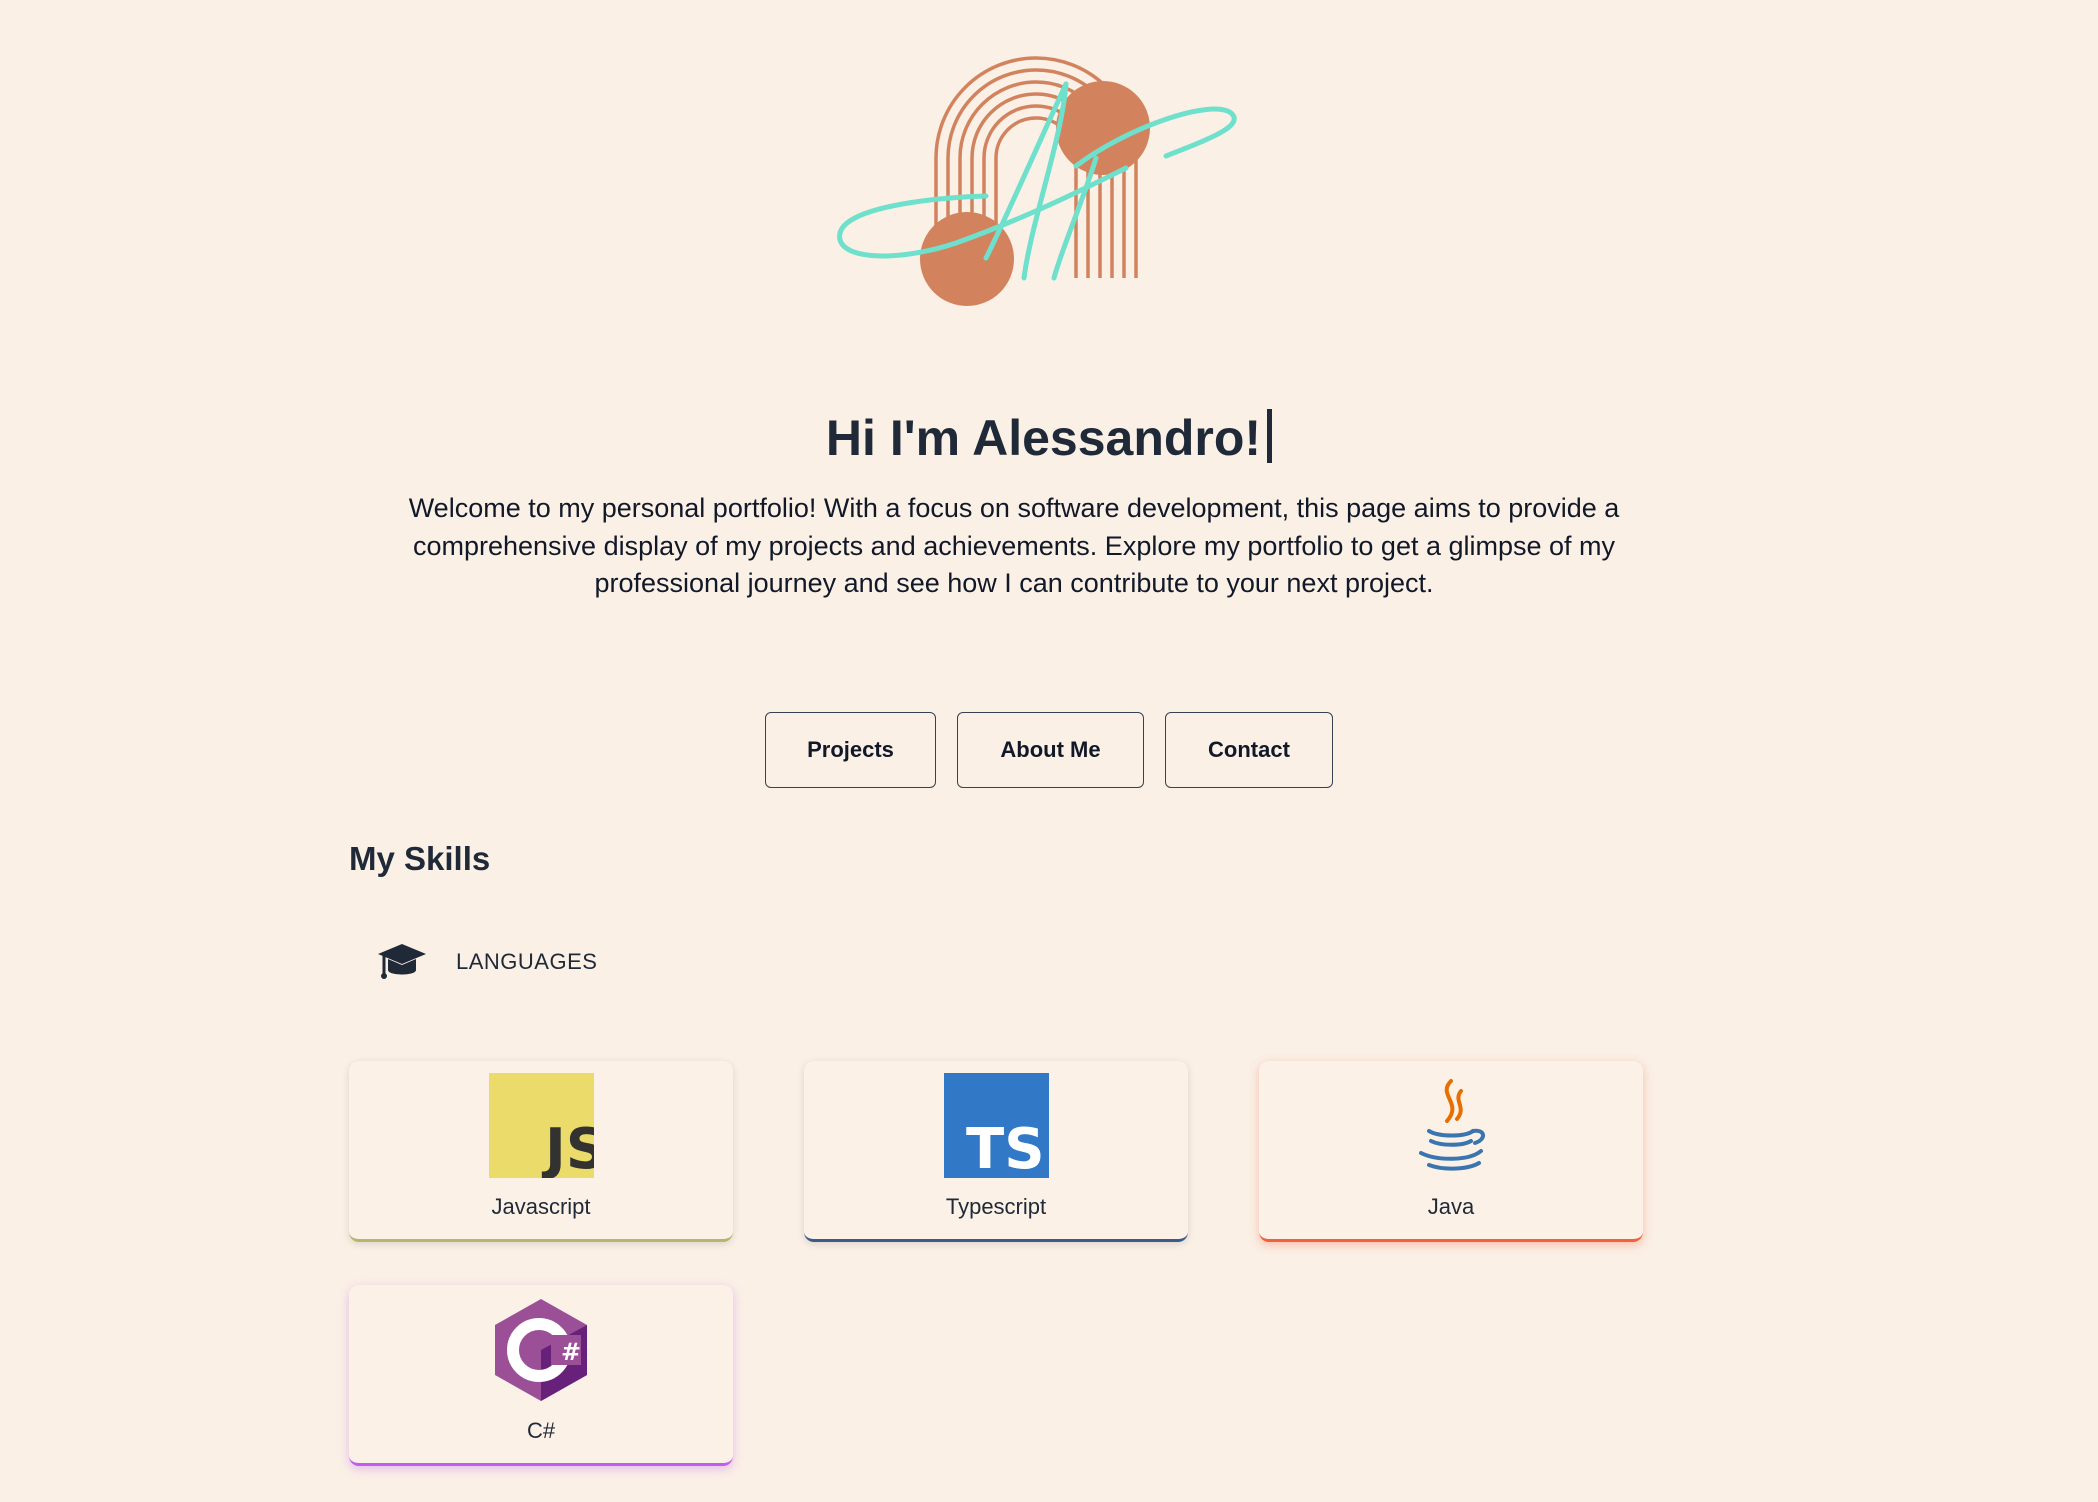 The height and width of the screenshot is (1502, 2098). I want to click on skill-label: C#, so click(541, 1430).